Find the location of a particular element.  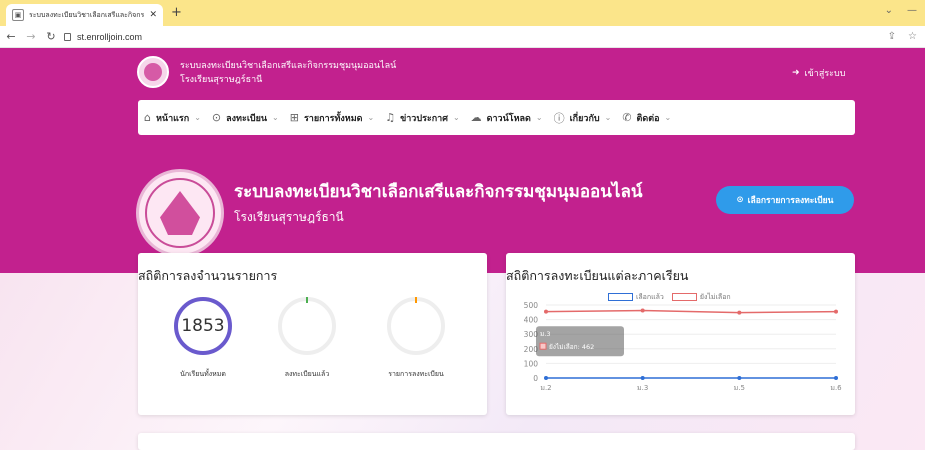

menu-item-download: ☁ ดาวน์โหลด ⌄ is located at coordinates (507, 118).